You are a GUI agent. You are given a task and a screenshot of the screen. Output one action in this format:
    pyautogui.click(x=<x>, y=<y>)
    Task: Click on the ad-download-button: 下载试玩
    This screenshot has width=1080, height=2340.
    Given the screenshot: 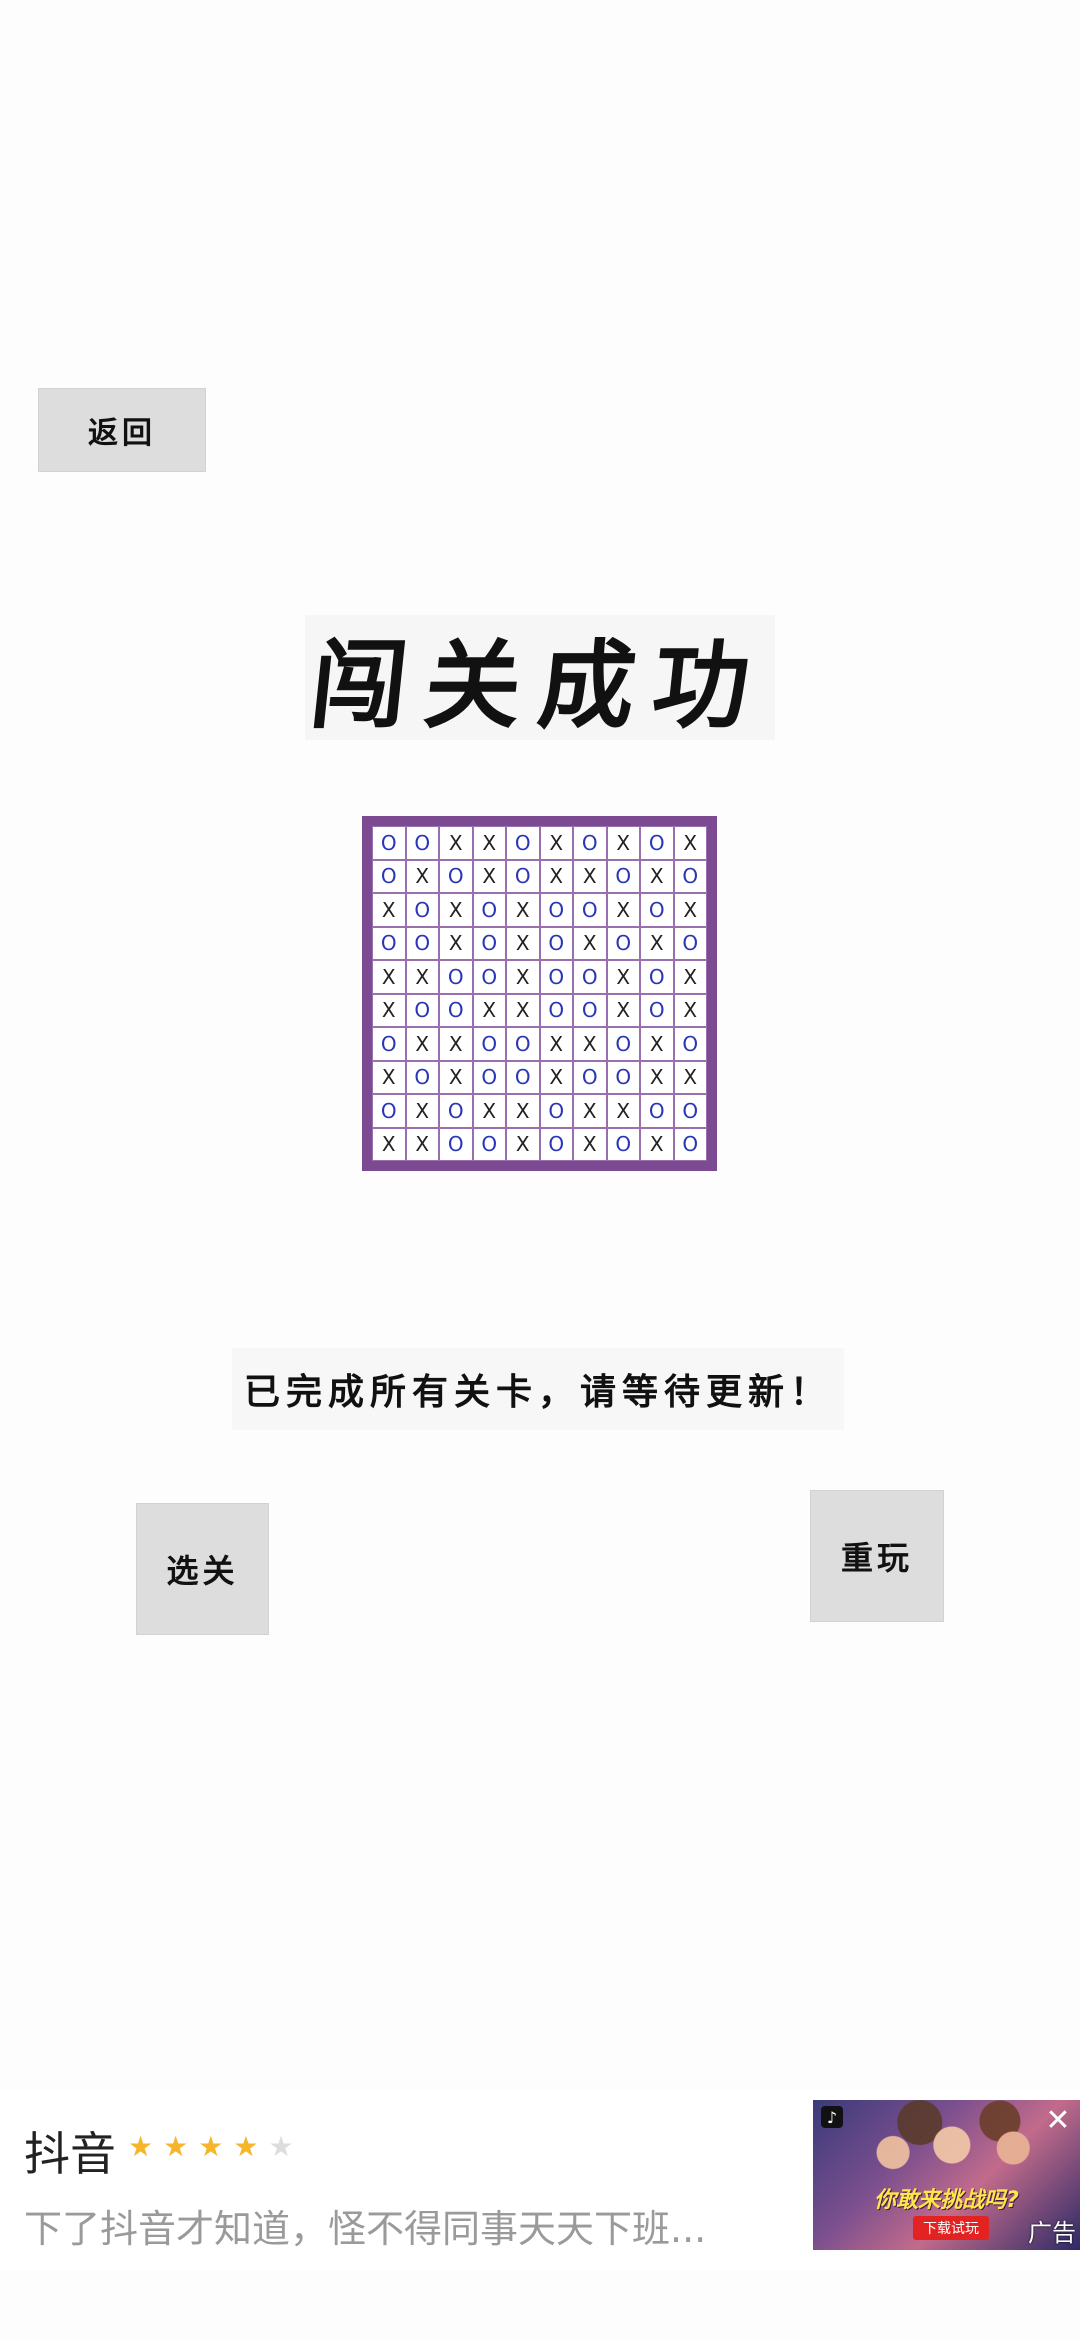 What is the action you would take?
    pyautogui.click(x=951, y=2228)
    